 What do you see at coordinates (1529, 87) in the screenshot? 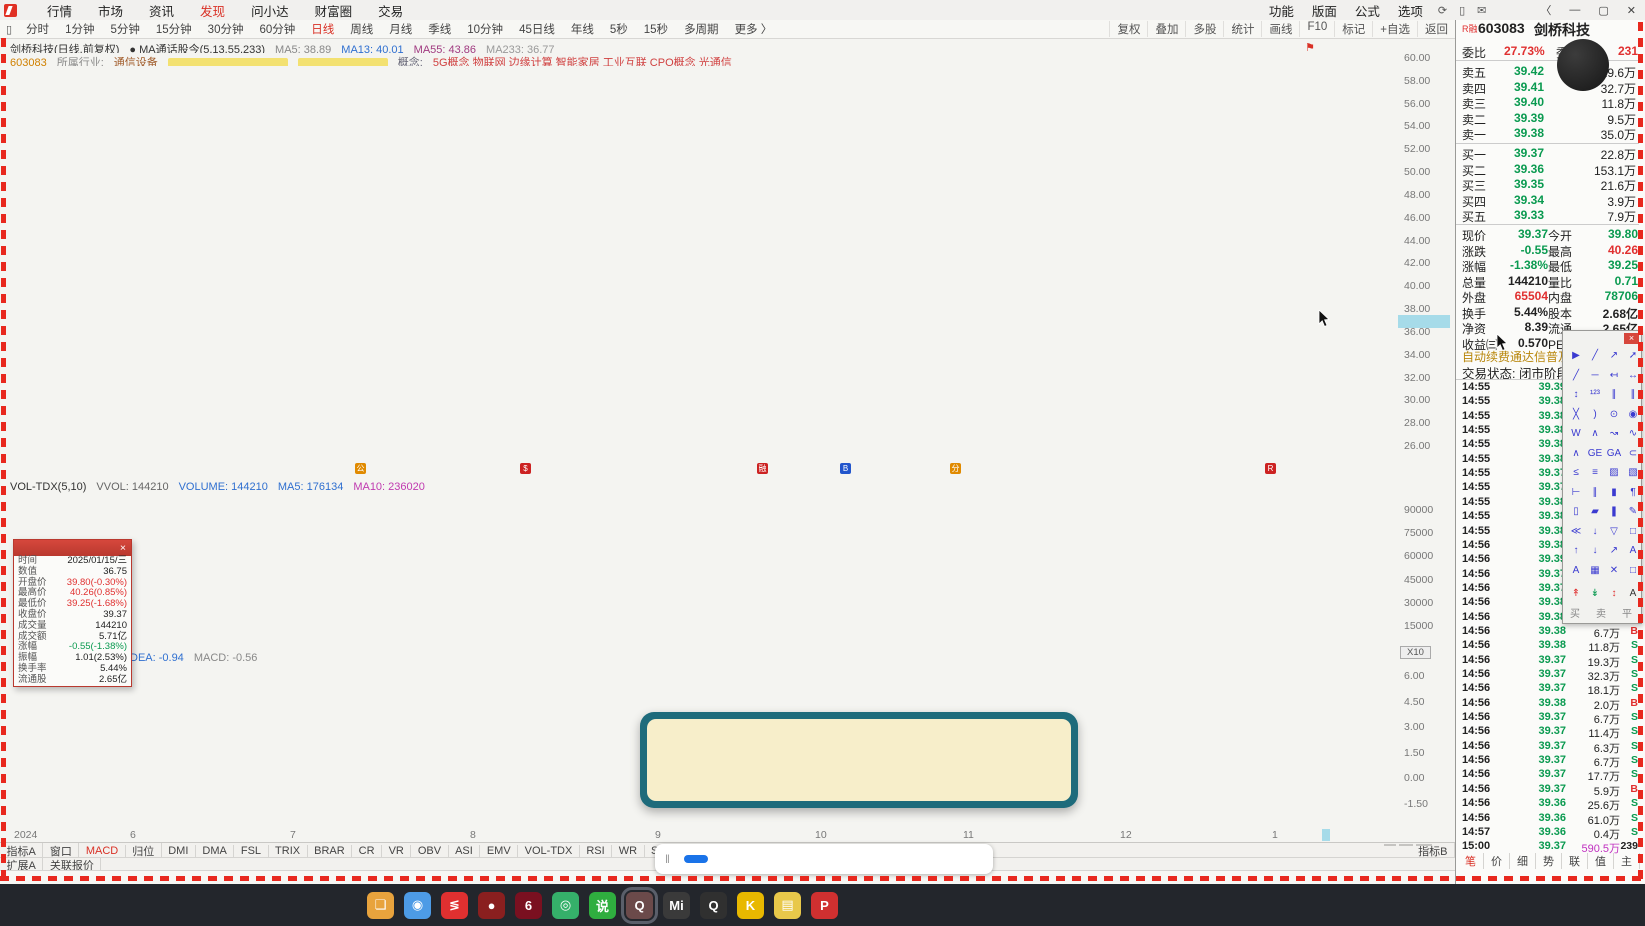
I see `ask-price: 39.41` at bounding box center [1529, 87].